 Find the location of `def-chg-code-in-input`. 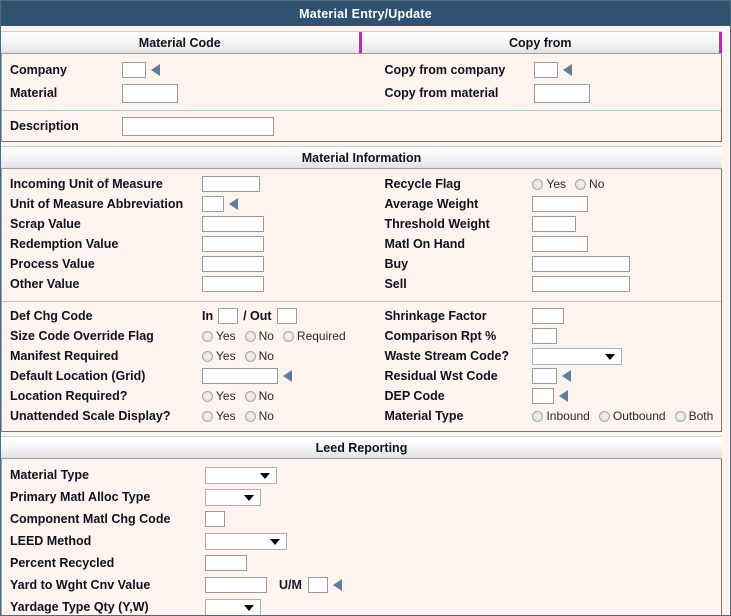

def-chg-code-in-input is located at coordinates (228, 316).